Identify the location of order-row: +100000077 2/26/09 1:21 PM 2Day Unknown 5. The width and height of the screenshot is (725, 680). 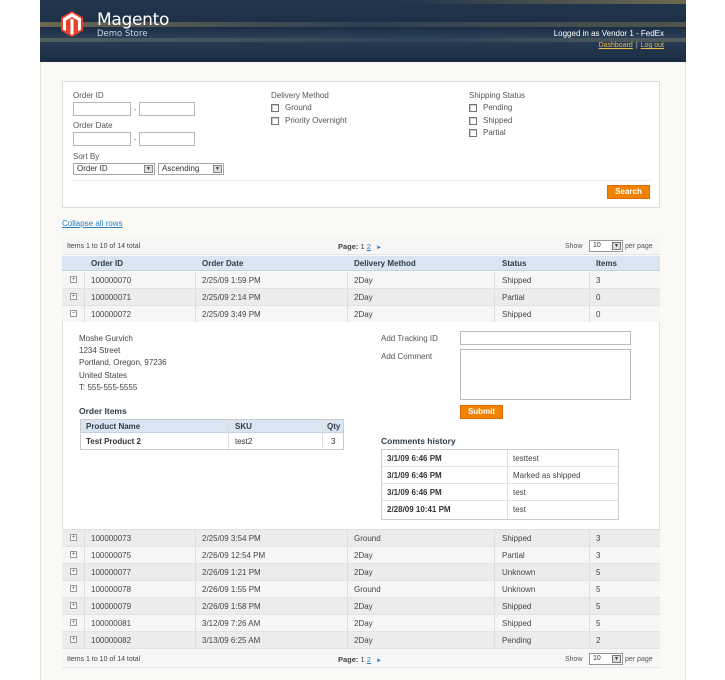
(361, 572).